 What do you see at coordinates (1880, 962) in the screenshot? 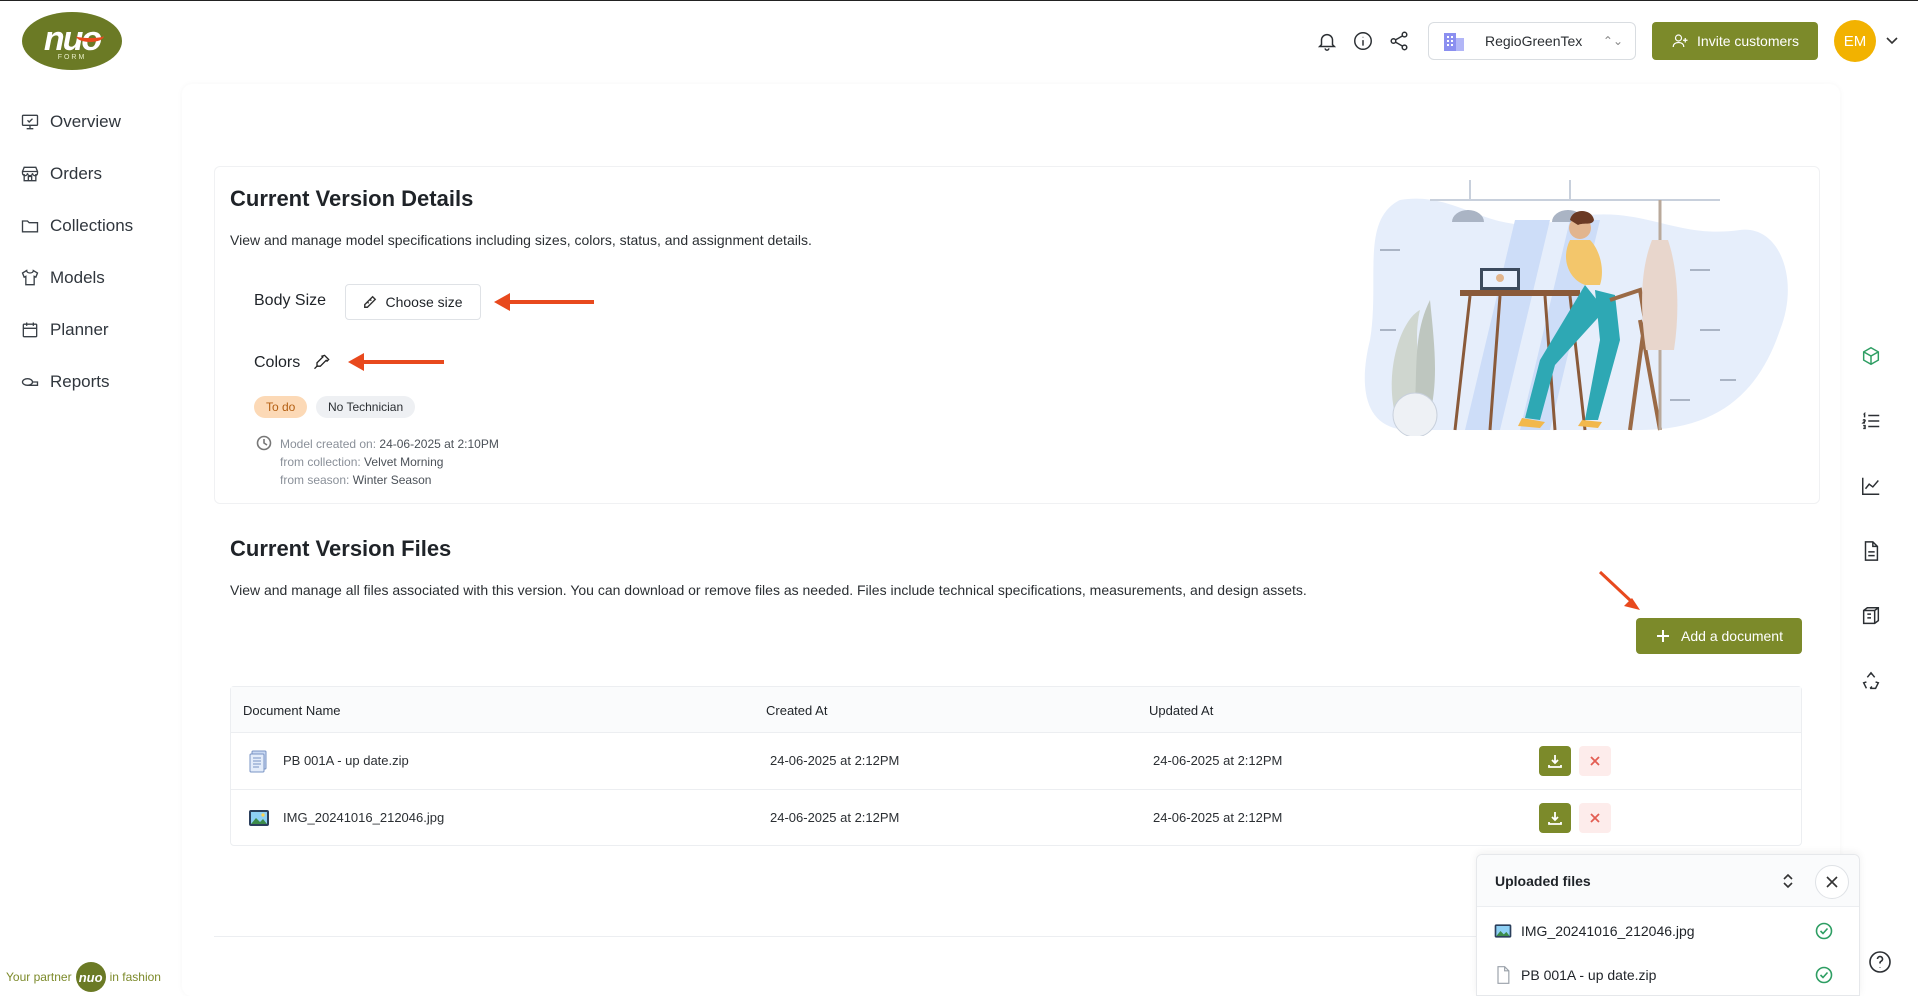
I see `help-button` at bounding box center [1880, 962].